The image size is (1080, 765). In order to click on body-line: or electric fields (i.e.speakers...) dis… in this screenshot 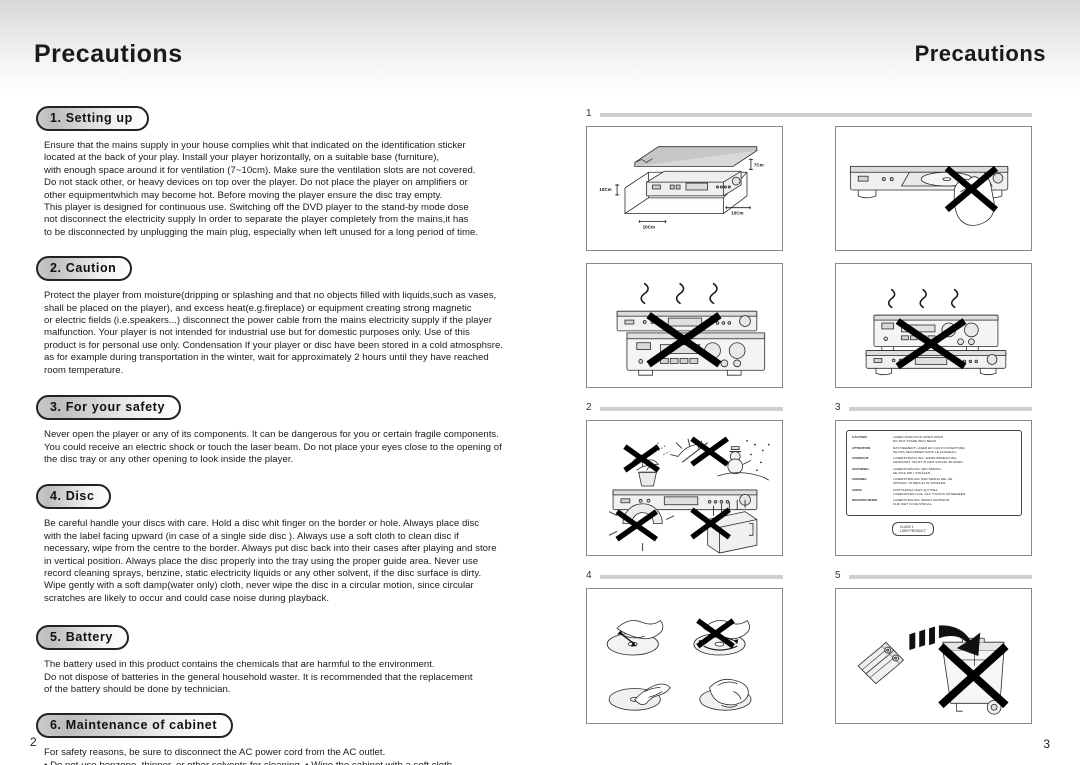, I will do `click(268, 321)`.